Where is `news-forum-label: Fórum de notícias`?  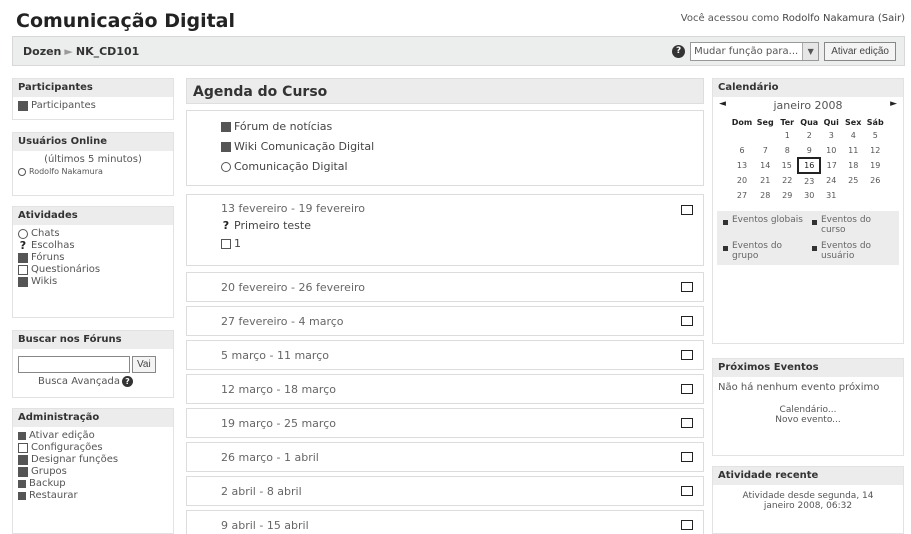
news-forum-label: Fórum de notícias is located at coordinates (283, 126).